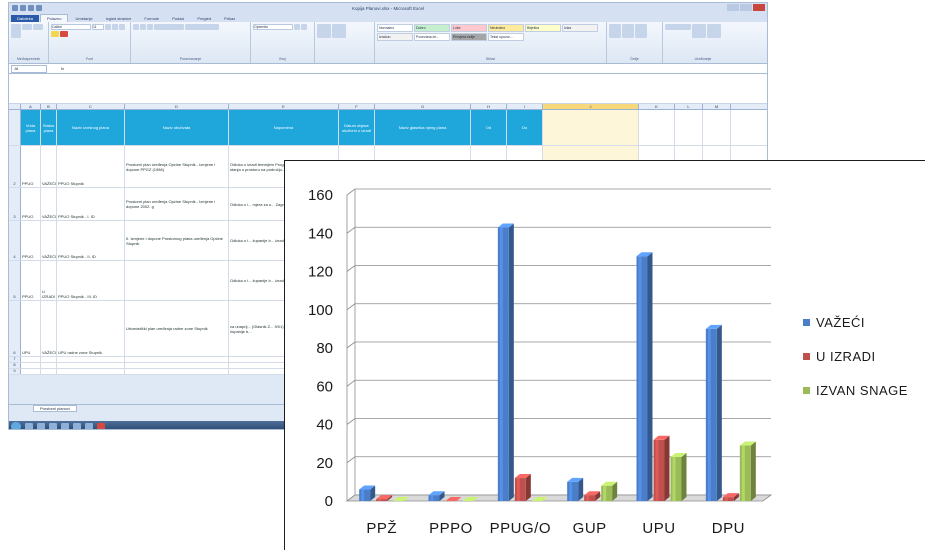 The image size is (925, 550). Describe the element at coordinates (357, 106) in the screenshot. I see `column-header: F` at that location.